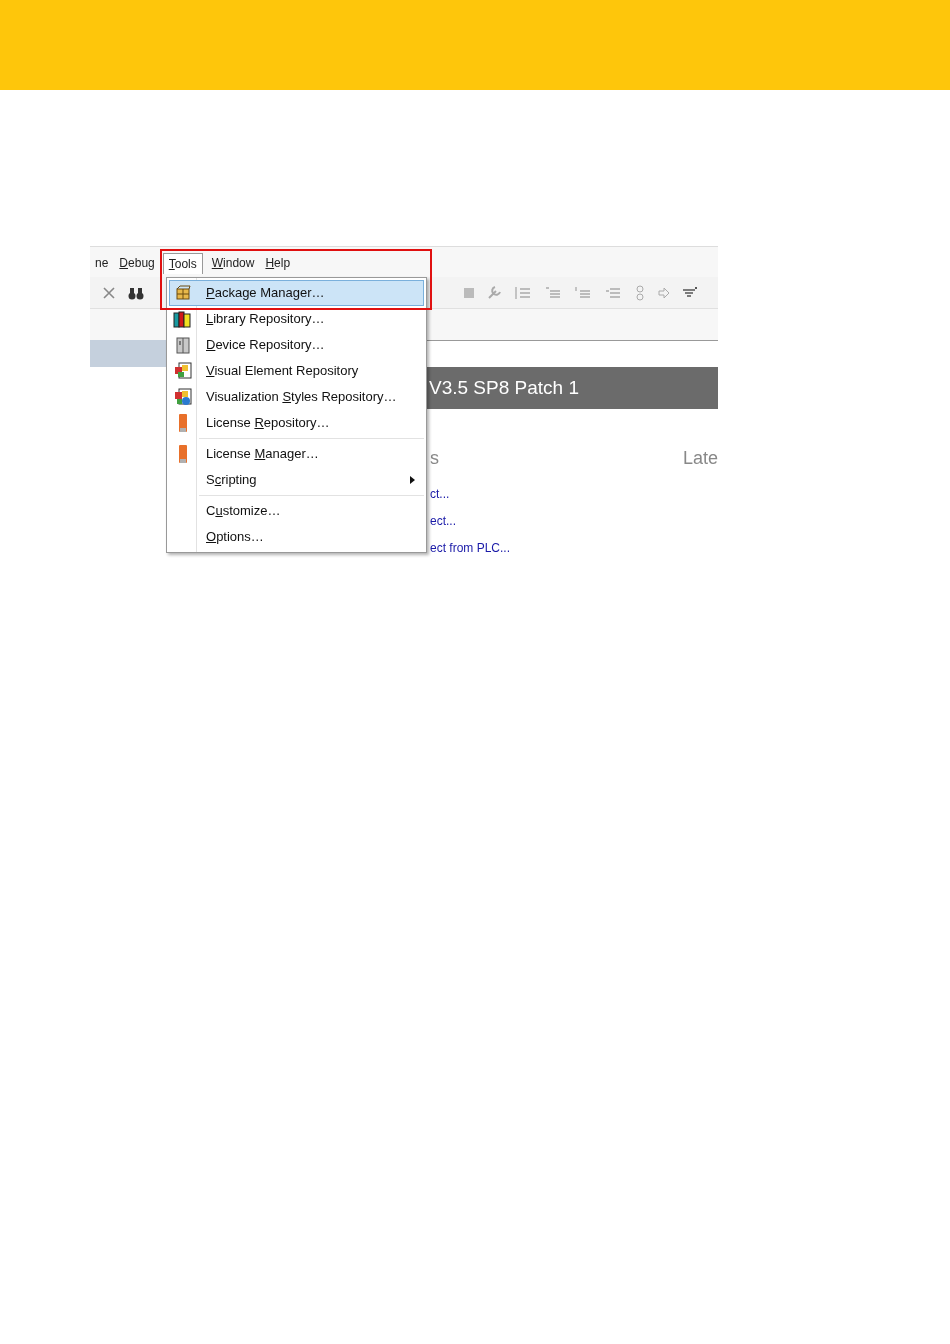 This screenshot has height=1344, width=950. Describe the element at coordinates (434, 458) in the screenshot. I see `section-heading: s` at that location.